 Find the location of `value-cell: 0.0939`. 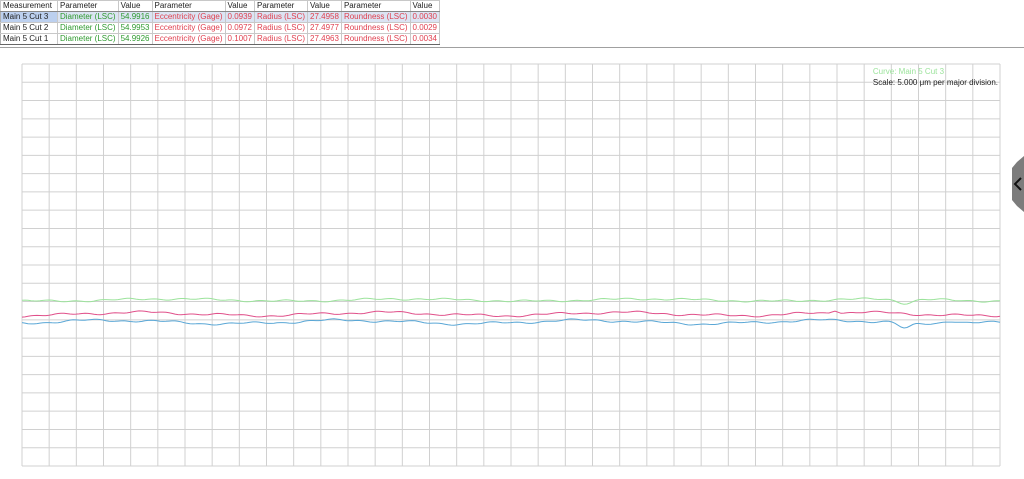

value-cell: 0.0939 is located at coordinates (240, 17).